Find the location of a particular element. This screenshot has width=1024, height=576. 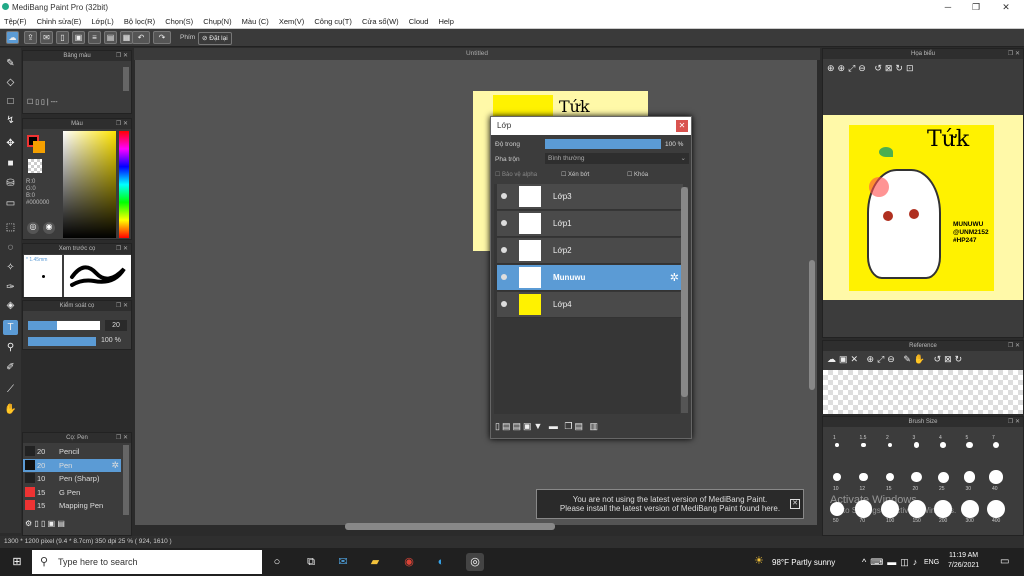

edge-icon: ◐ is located at coordinates (441, 562).